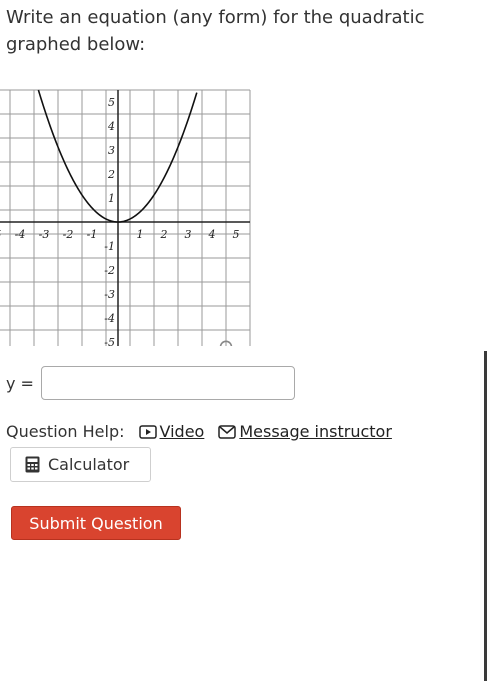  What do you see at coordinates (65, 431) in the screenshot?
I see `question-help-label: Question Help:` at bounding box center [65, 431].